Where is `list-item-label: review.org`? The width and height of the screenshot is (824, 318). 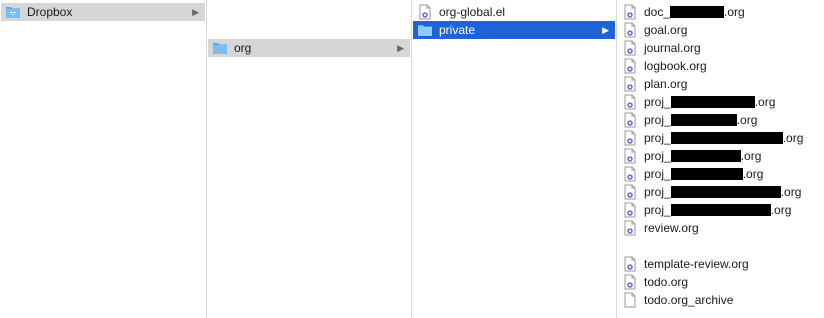 list-item-label: review.org is located at coordinates (671, 228).